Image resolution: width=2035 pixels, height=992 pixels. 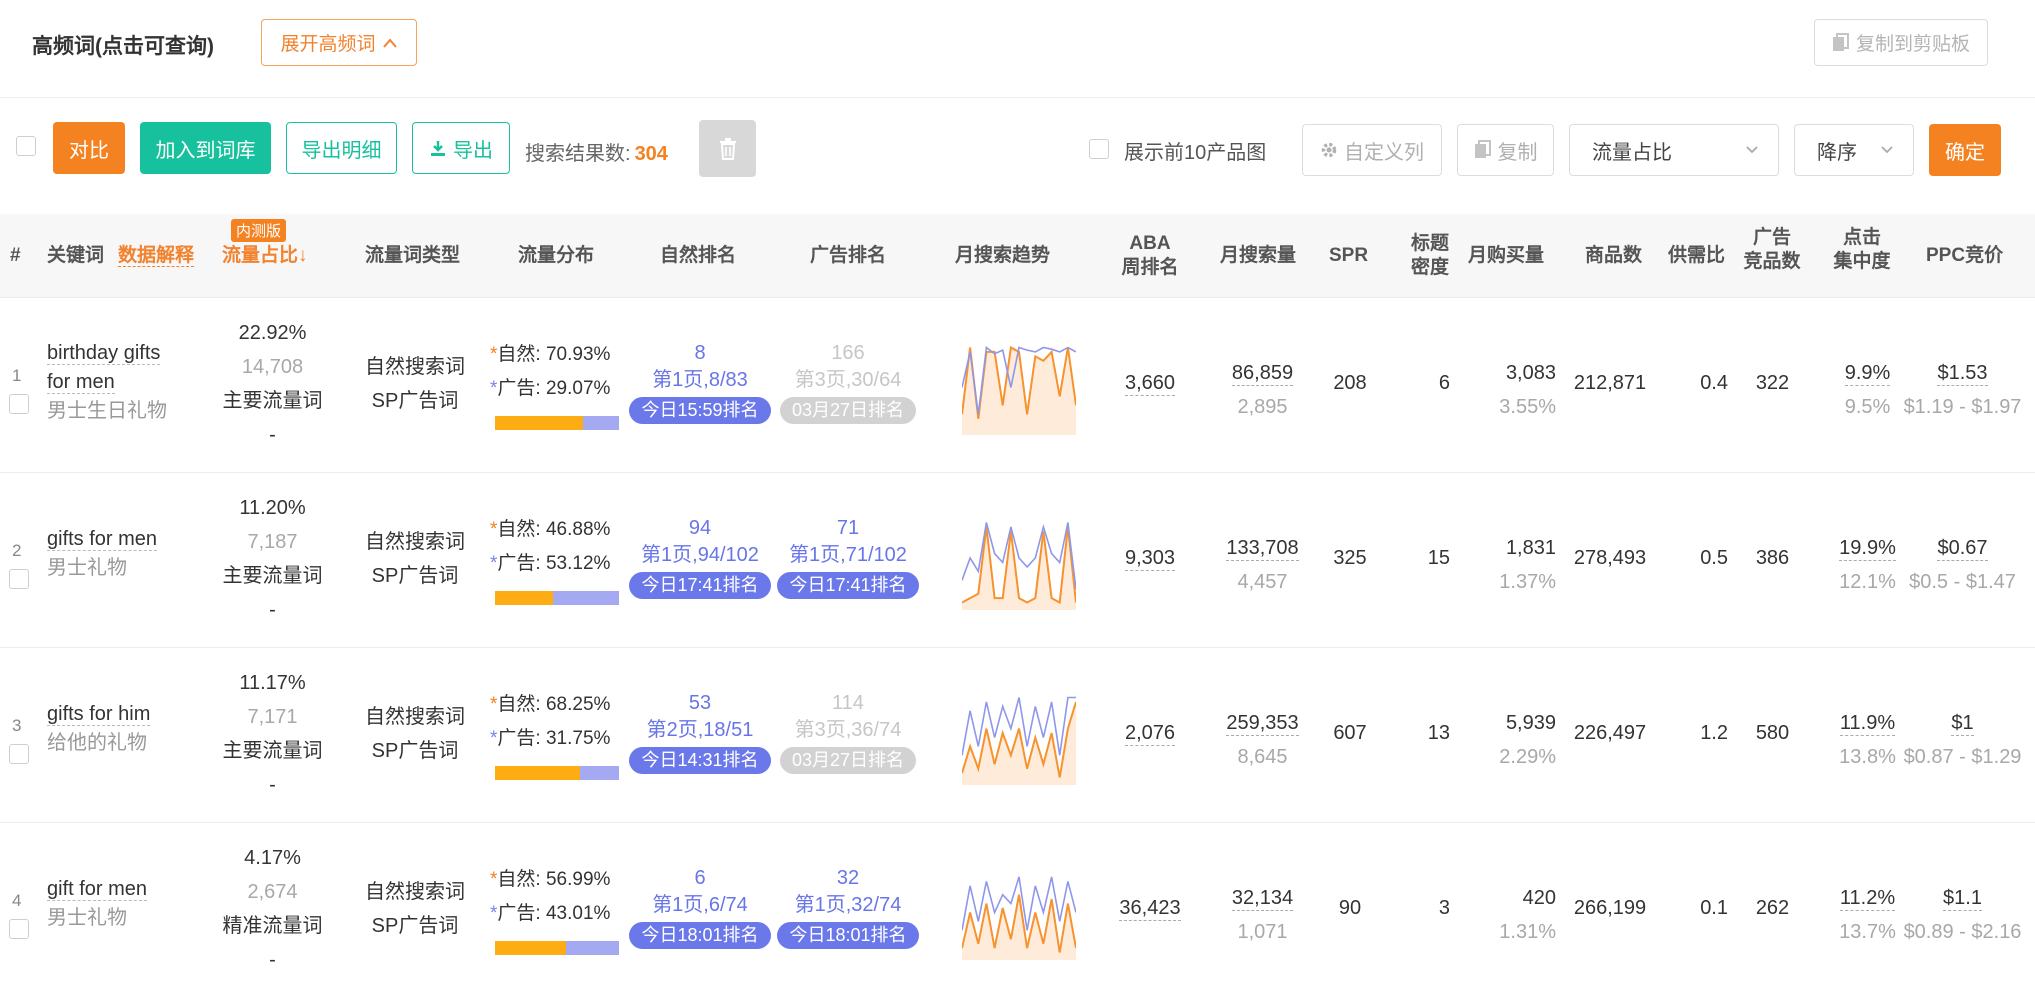 What do you see at coordinates (578, 563) in the screenshot?
I see `ad-pct: 53.12%` at bounding box center [578, 563].